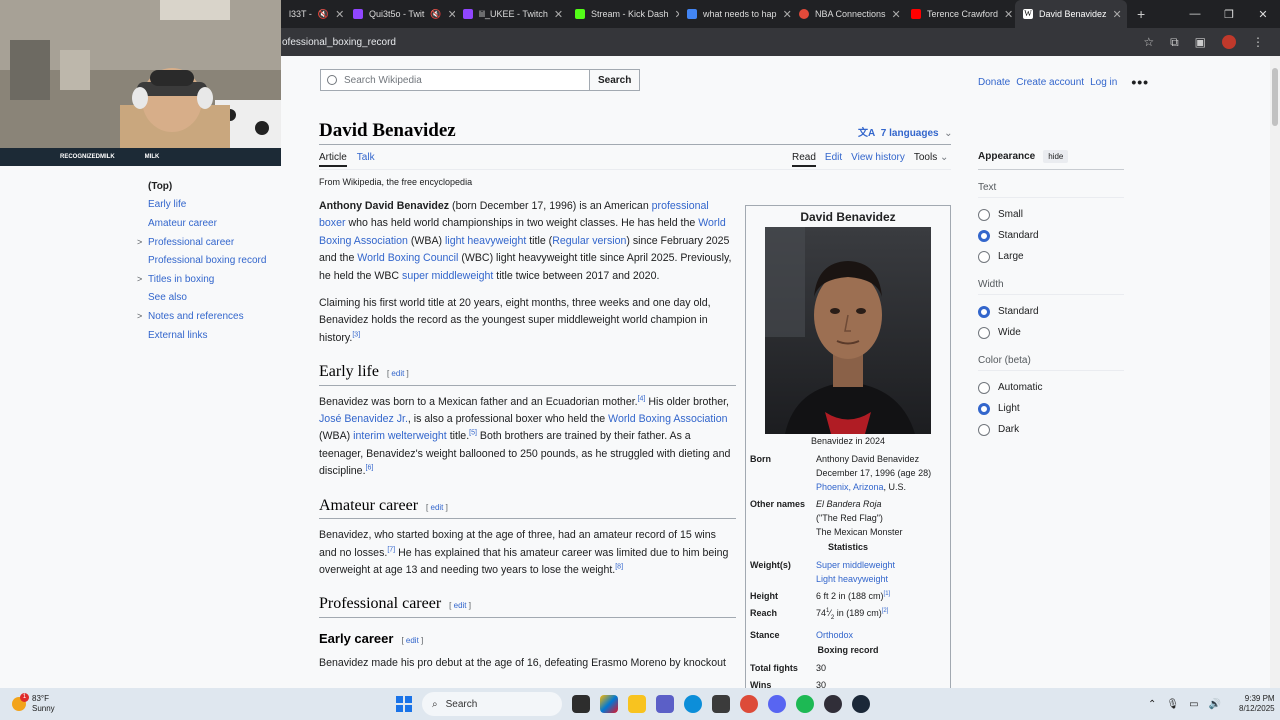 This screenshot has height=720, width=1280. I want to click on spotify-icon, so click(805, 704).